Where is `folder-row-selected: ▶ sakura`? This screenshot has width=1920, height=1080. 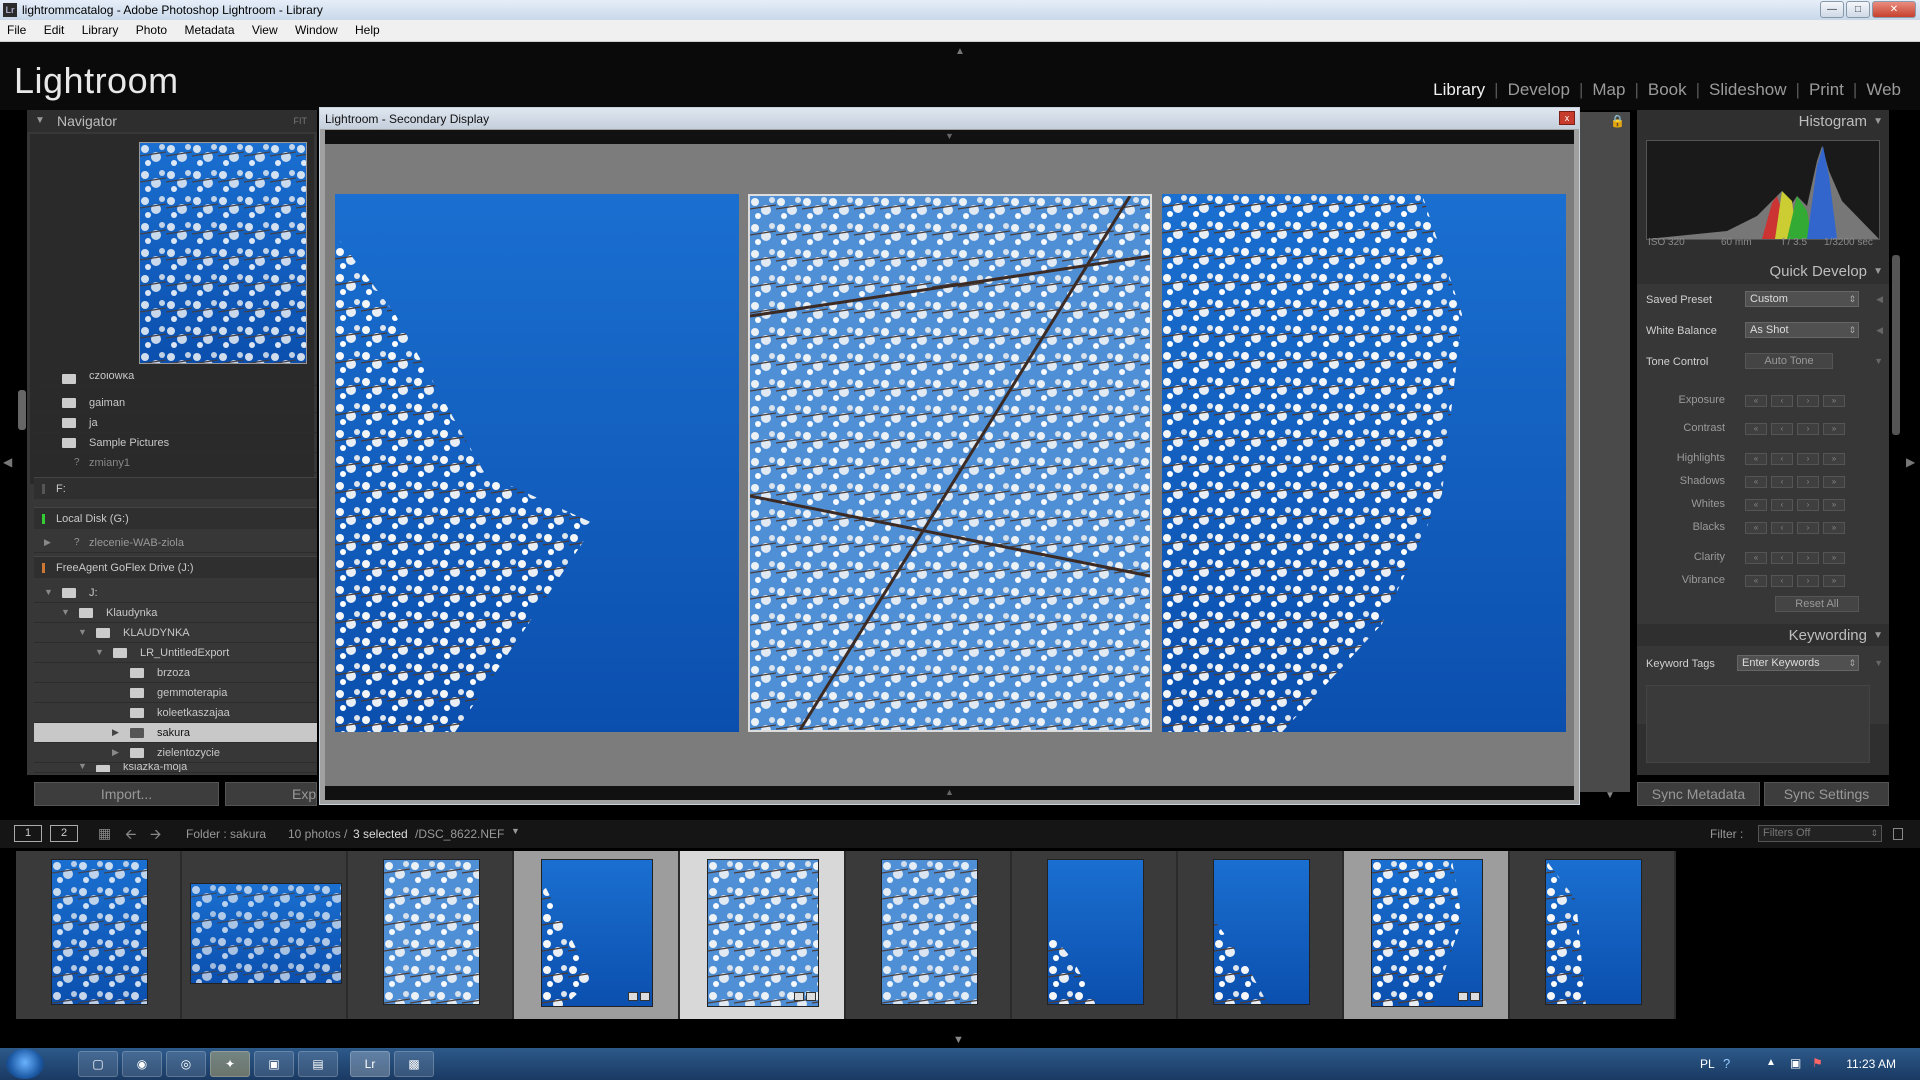
folder-row-selected: ▶ sakura is located at coordinates (175, 733).